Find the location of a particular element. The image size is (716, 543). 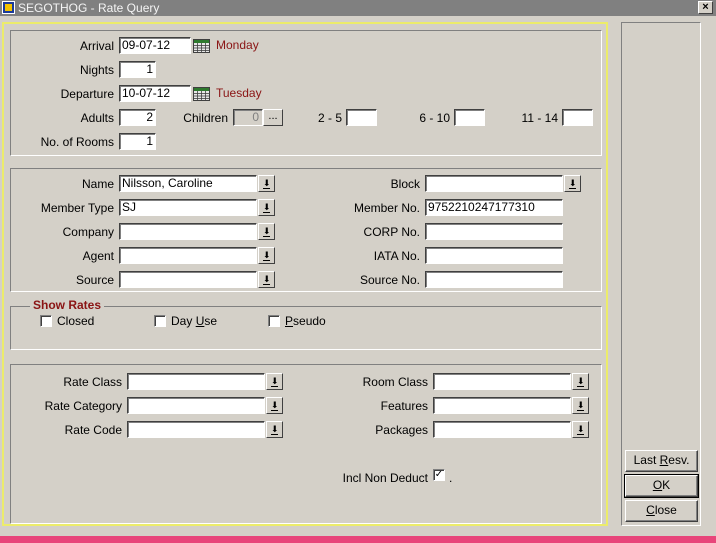

nights-field: 1 is located at coordinates (137, 69).